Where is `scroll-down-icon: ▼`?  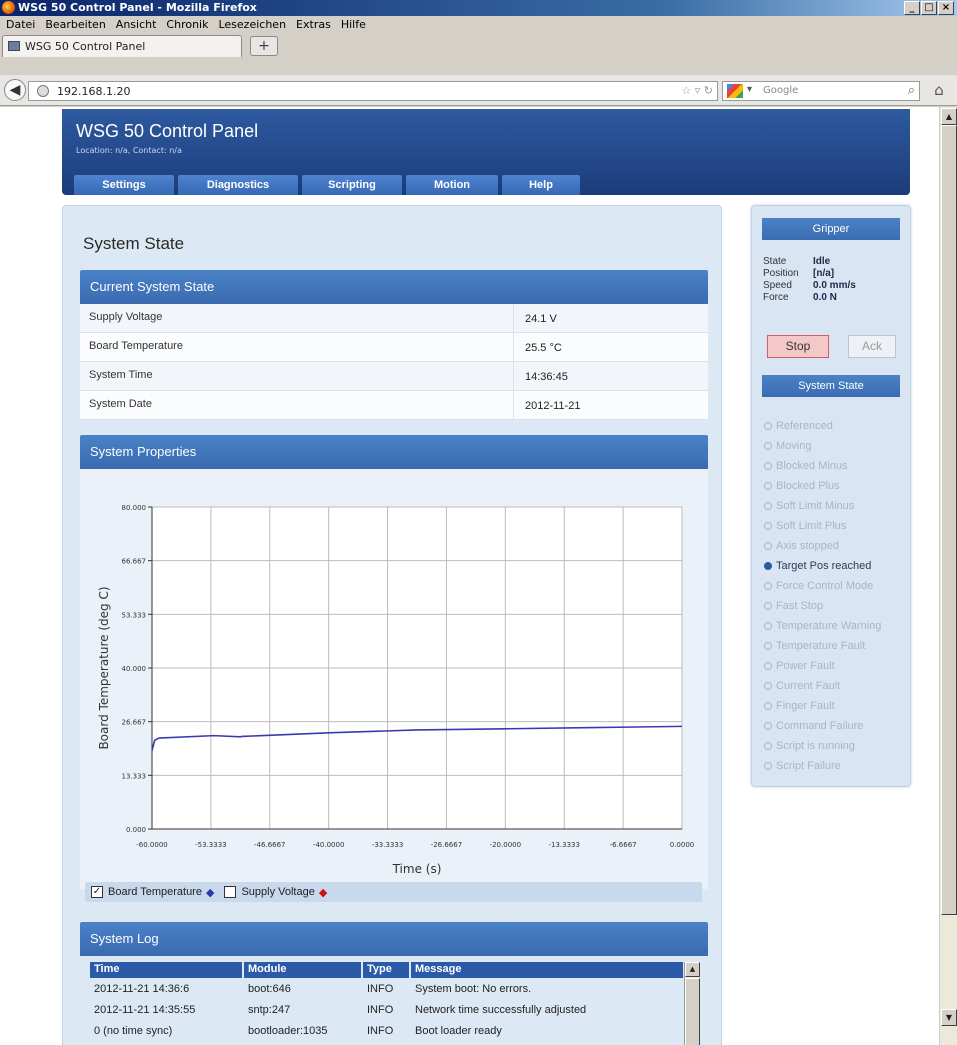 scroll-down-icon: ▼ is located at coordinates (949, 1017).